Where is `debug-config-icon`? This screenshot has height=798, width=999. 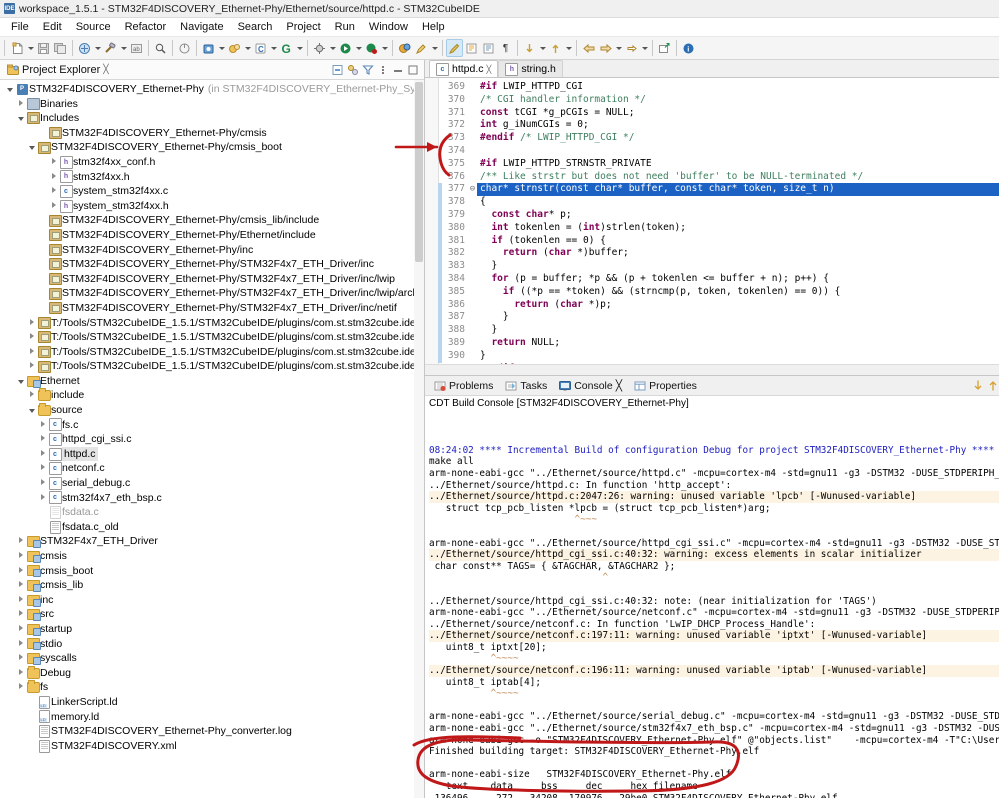 debug-config-icon is located at coordinates (234, 48).